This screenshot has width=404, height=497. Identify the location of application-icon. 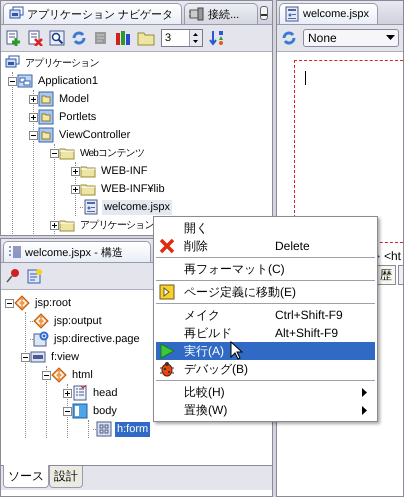
(25, 81).